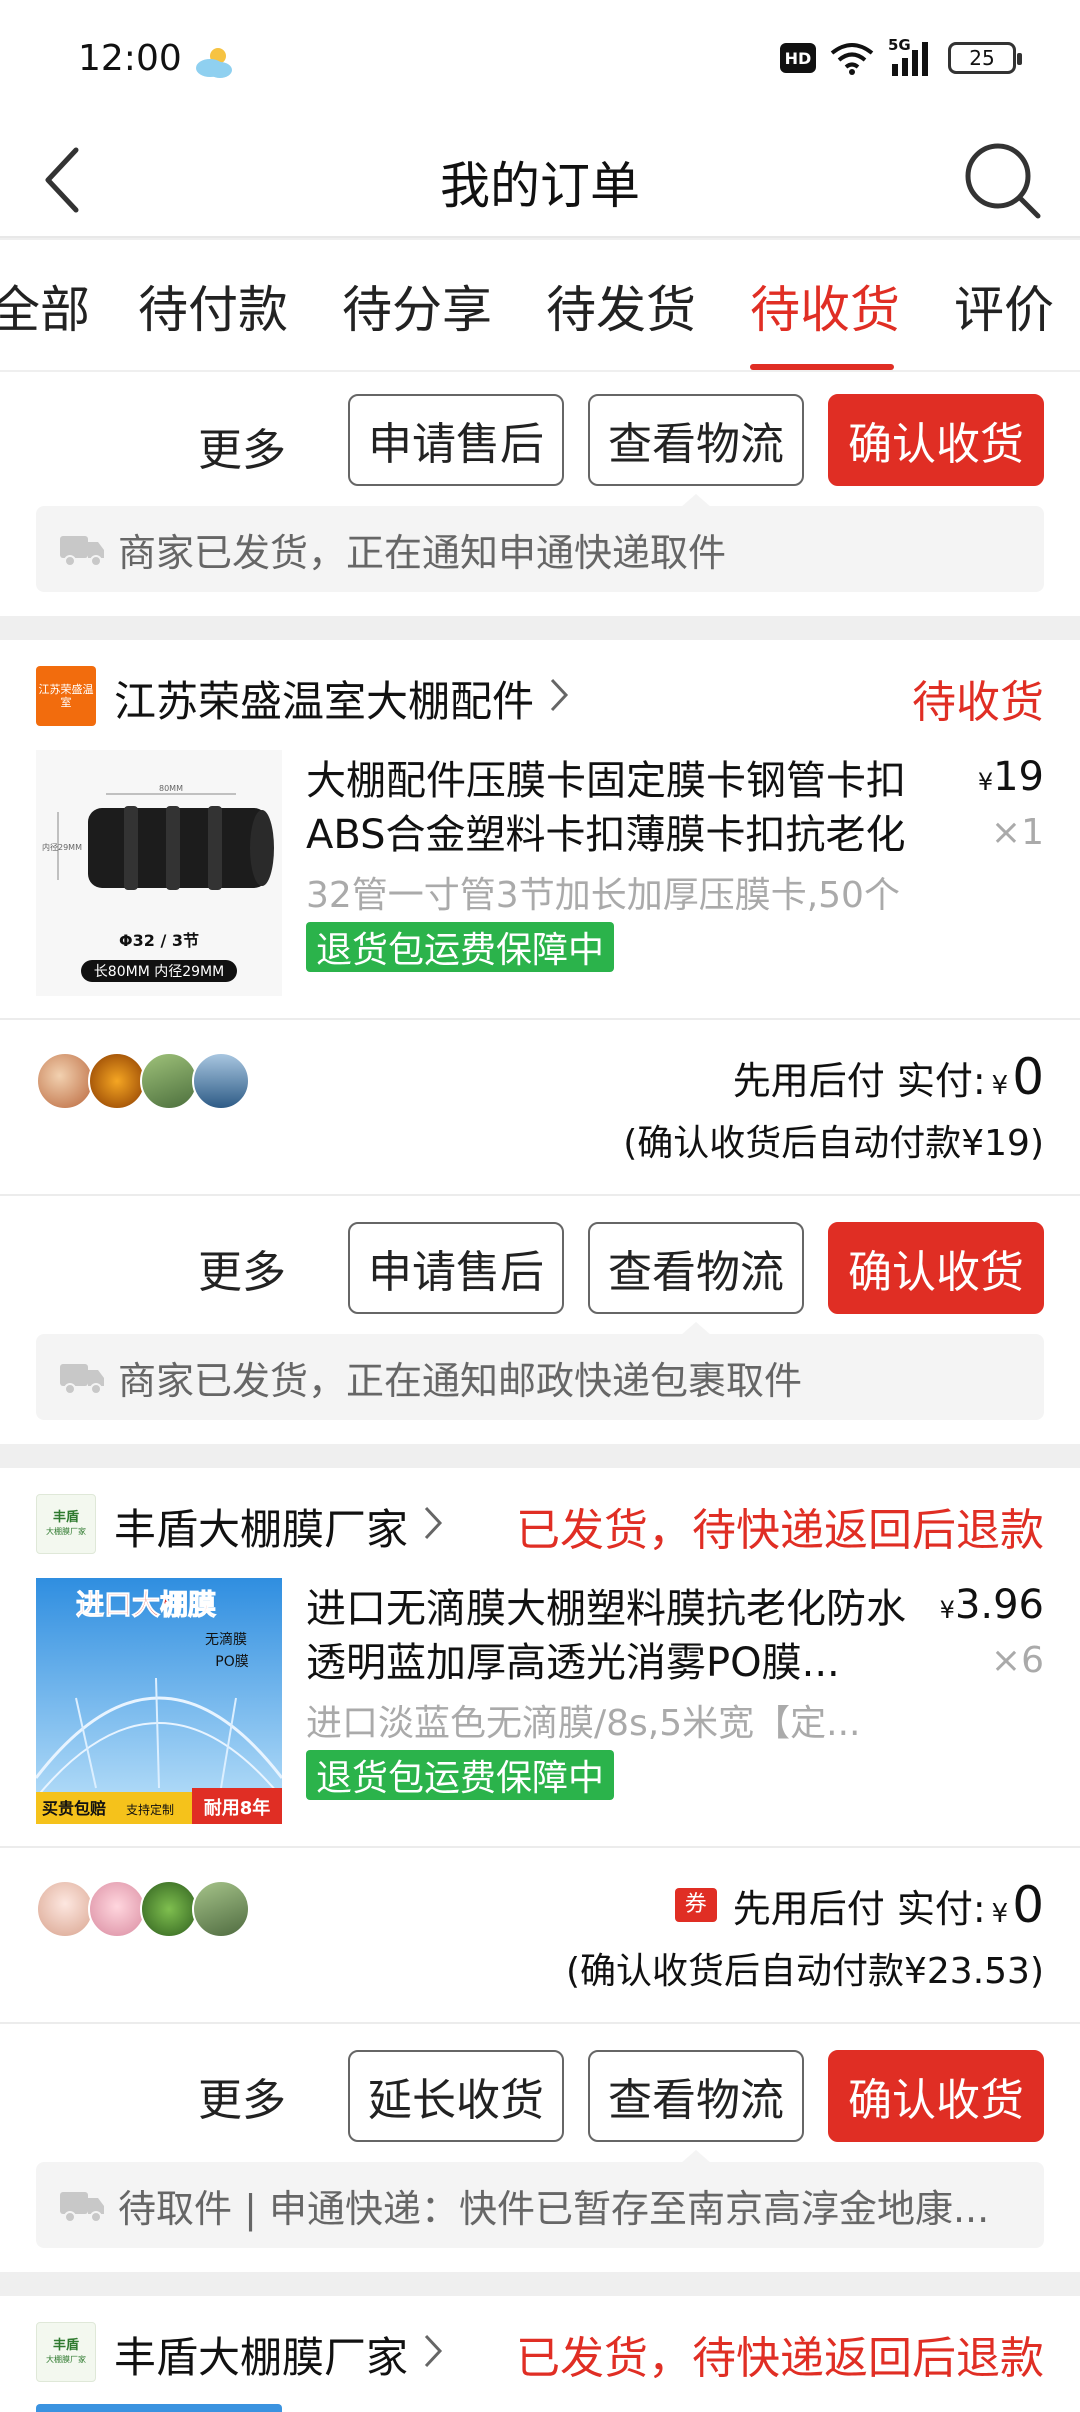 Image resolution: width=1080 pixels, height=2412 pixels. What do you see at coordinates (1017, 832) in the screenshot?
I see `product-quantity: ×1` at bounding box center [1017, 832].